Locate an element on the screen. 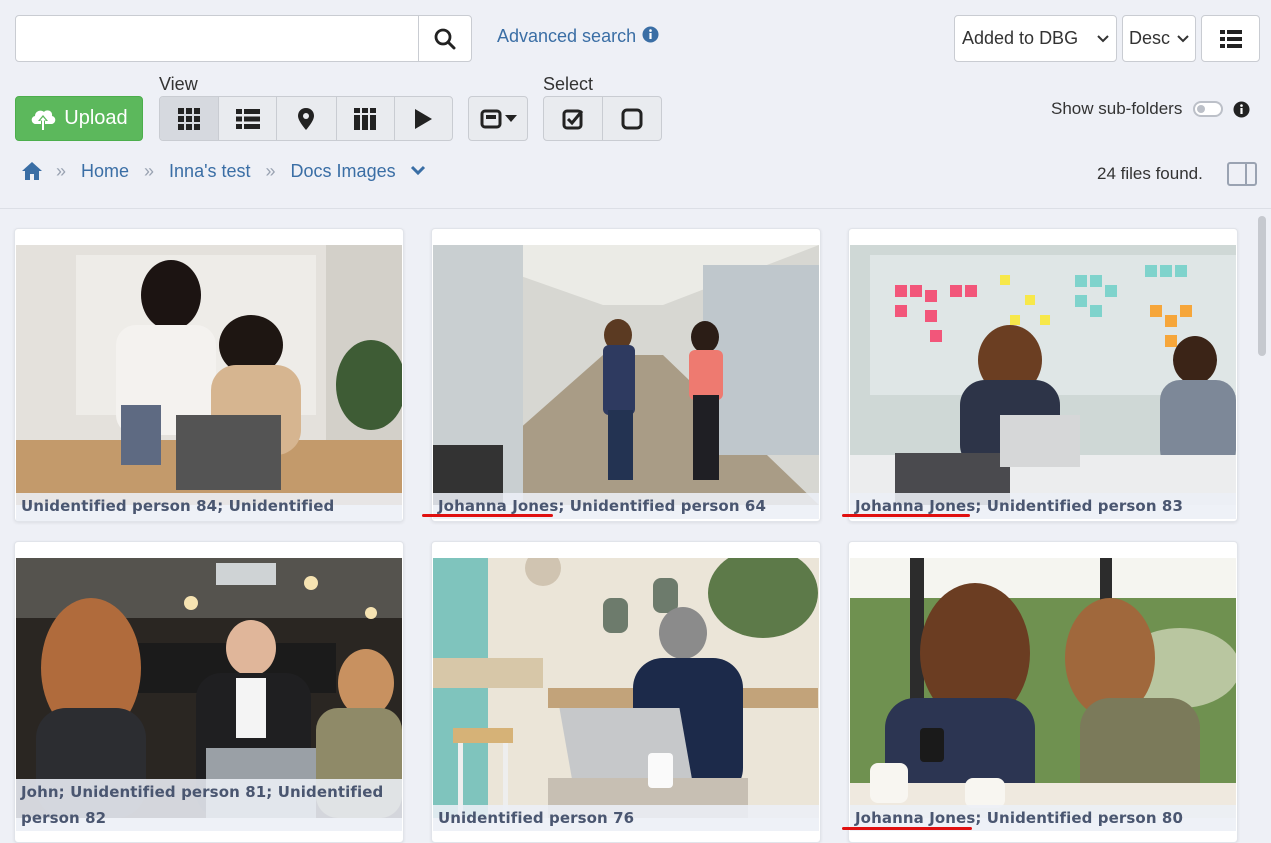 This screenshot has width=1271, height=843. advanced-search-link: Advanced search is located at coordinates (578, 36).